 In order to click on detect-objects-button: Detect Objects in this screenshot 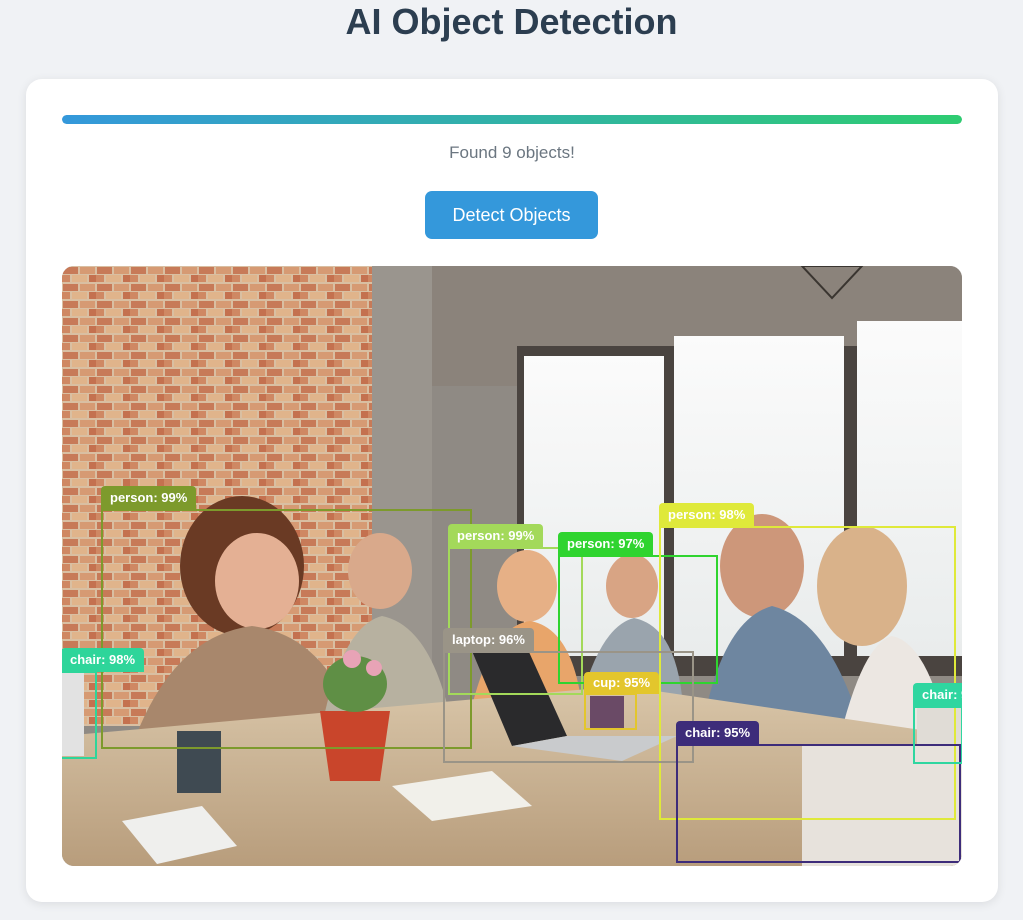, I will do `click(511, 215)`.